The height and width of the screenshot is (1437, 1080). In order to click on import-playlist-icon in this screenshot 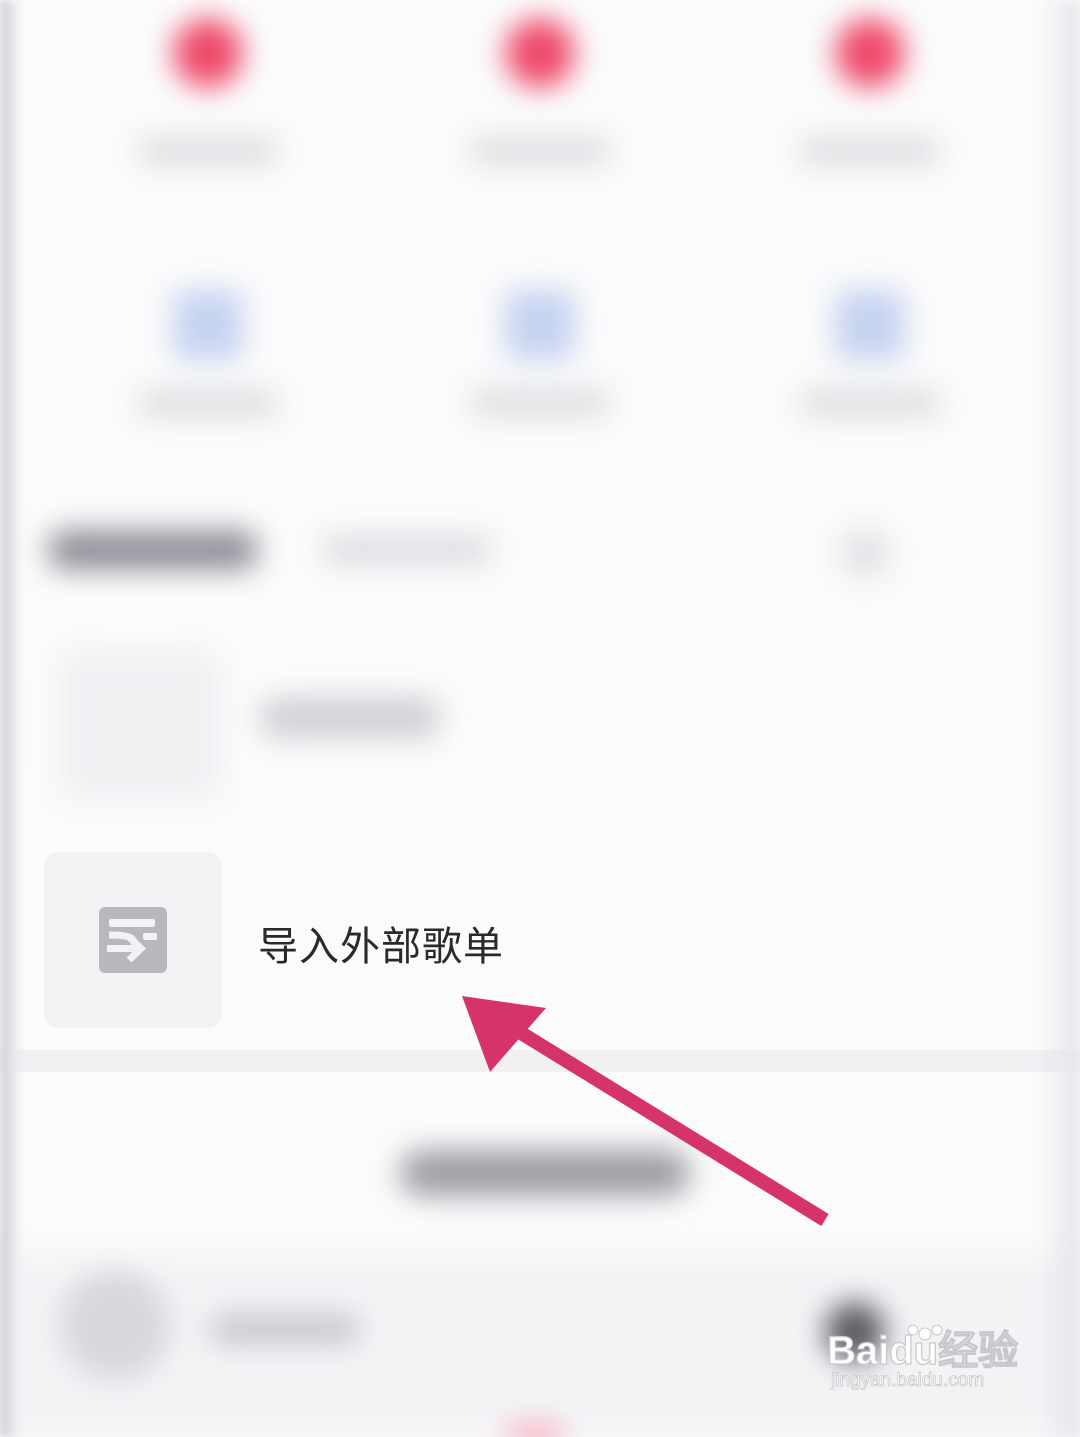, I will do `click(133, 940)`.